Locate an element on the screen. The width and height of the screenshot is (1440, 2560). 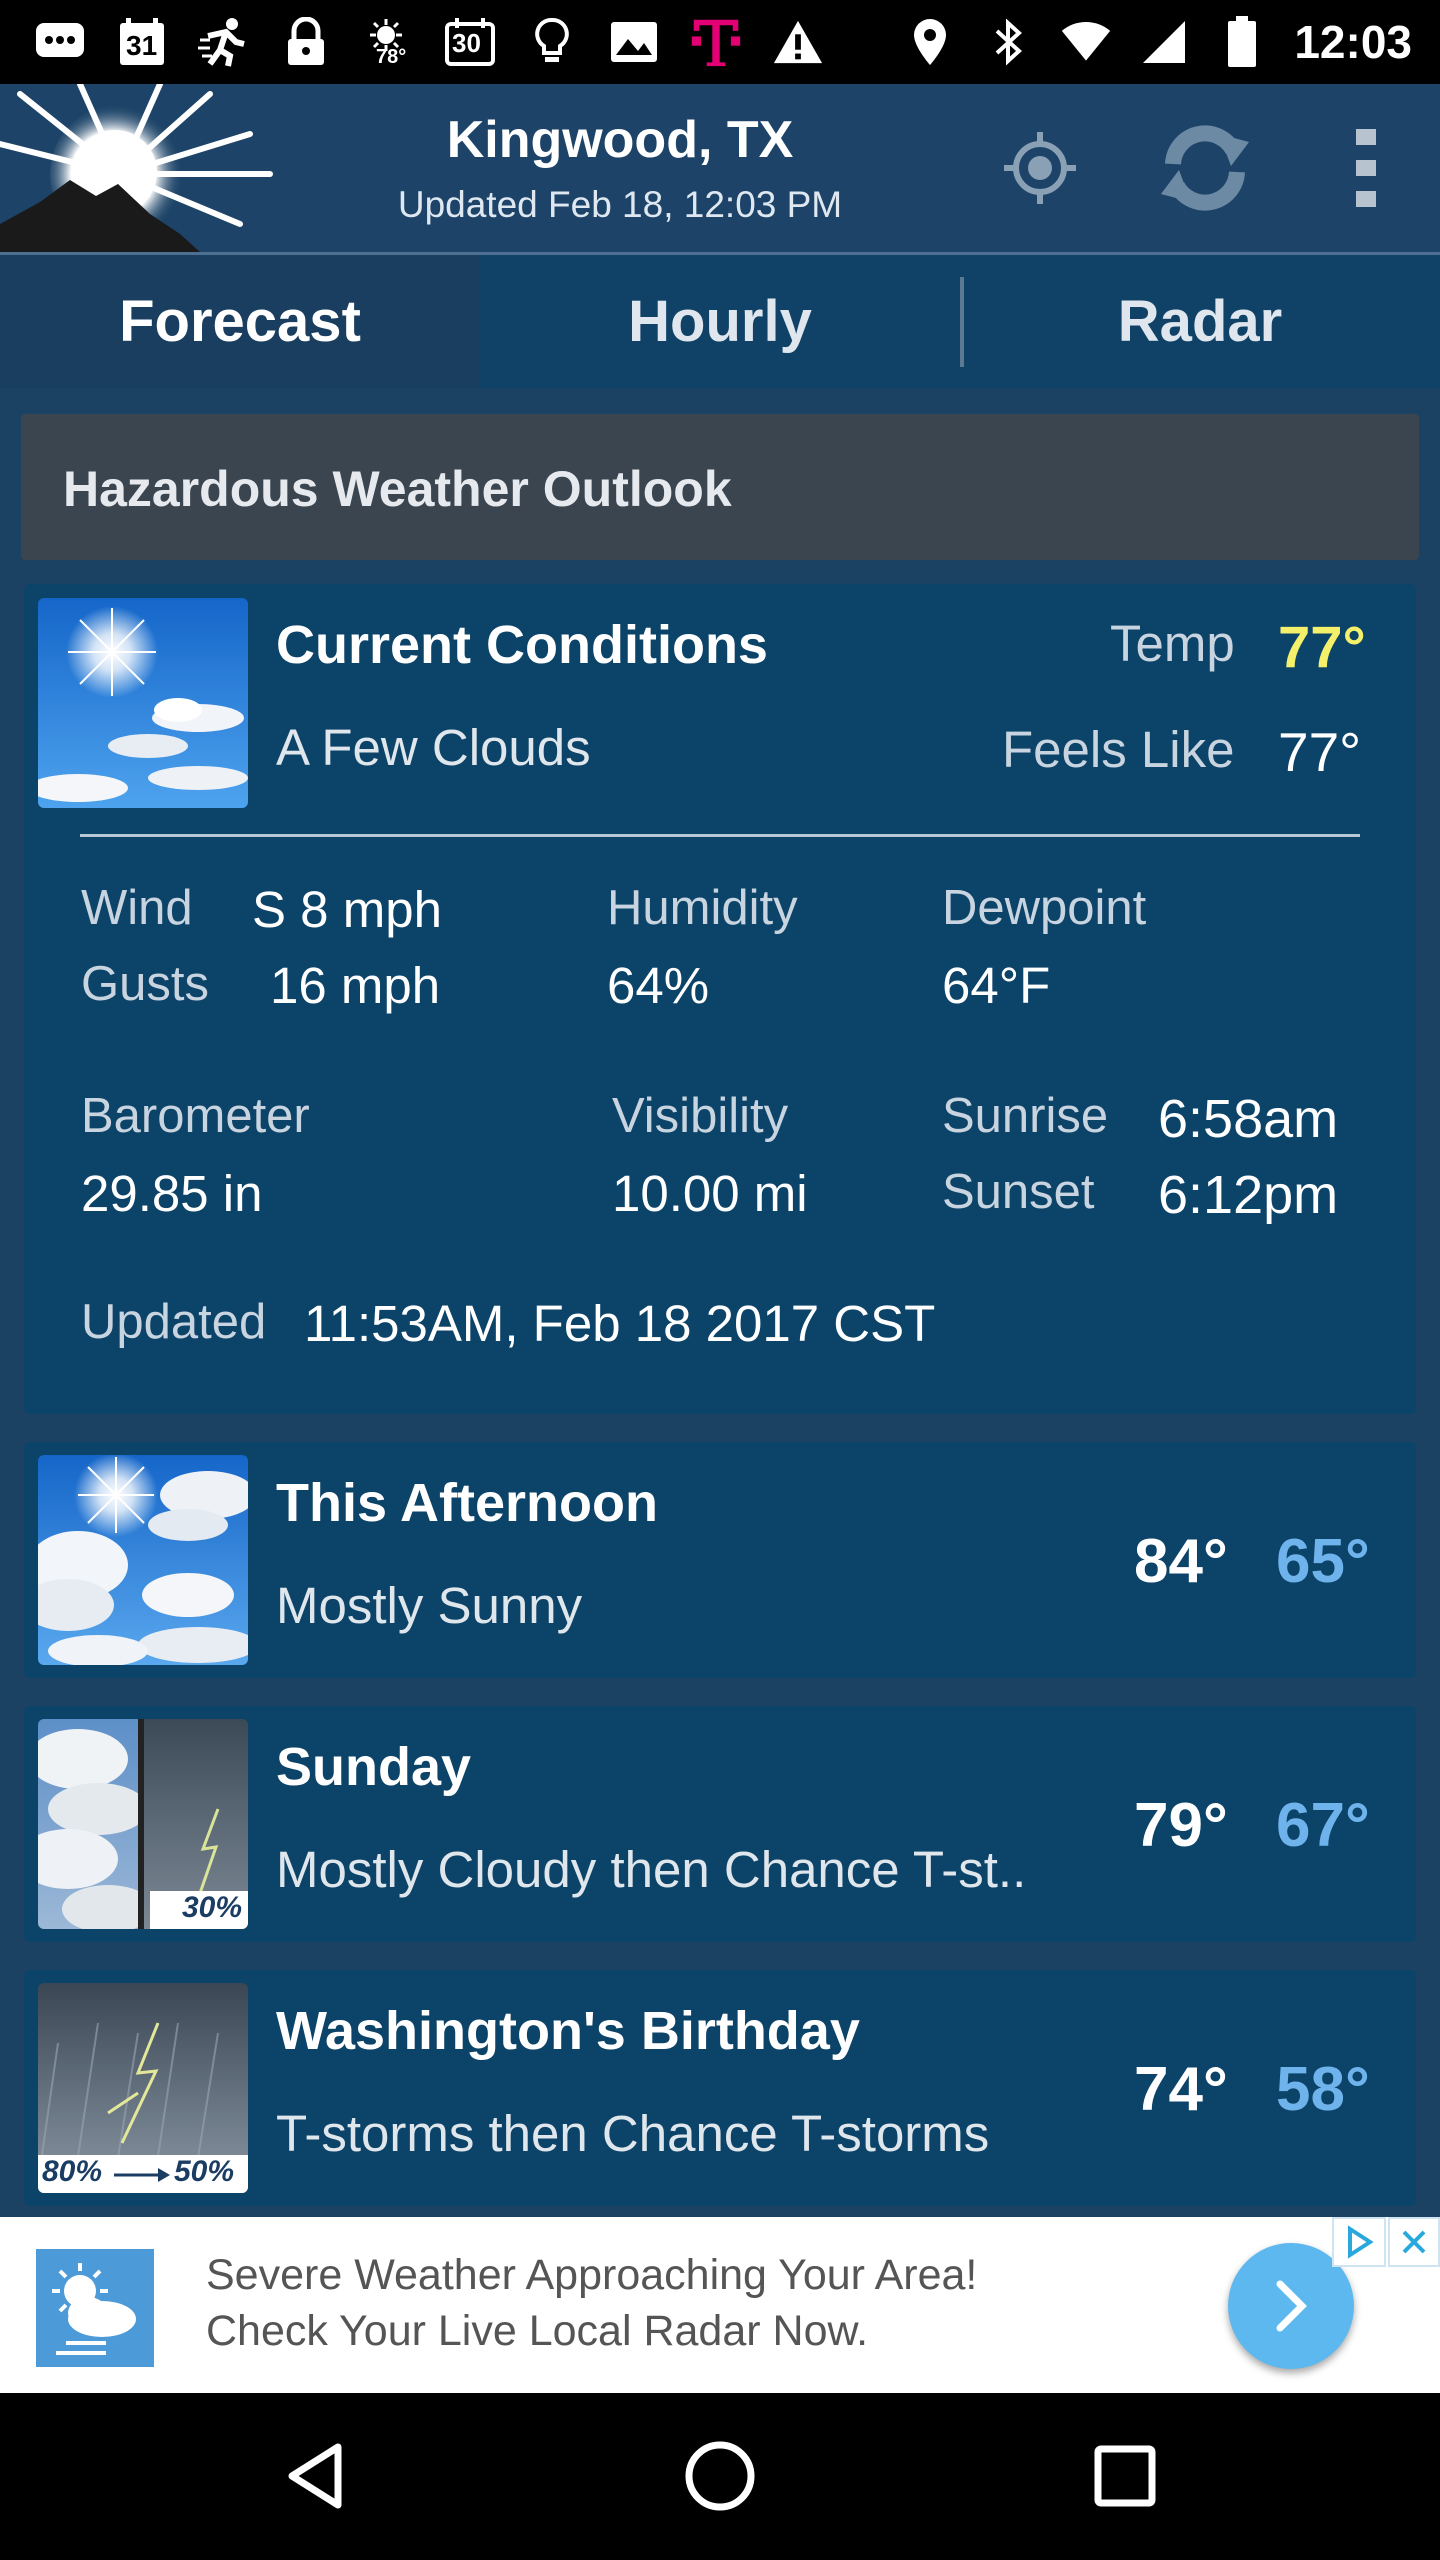
adchoices-button is located at coordinates (1359, 2242).